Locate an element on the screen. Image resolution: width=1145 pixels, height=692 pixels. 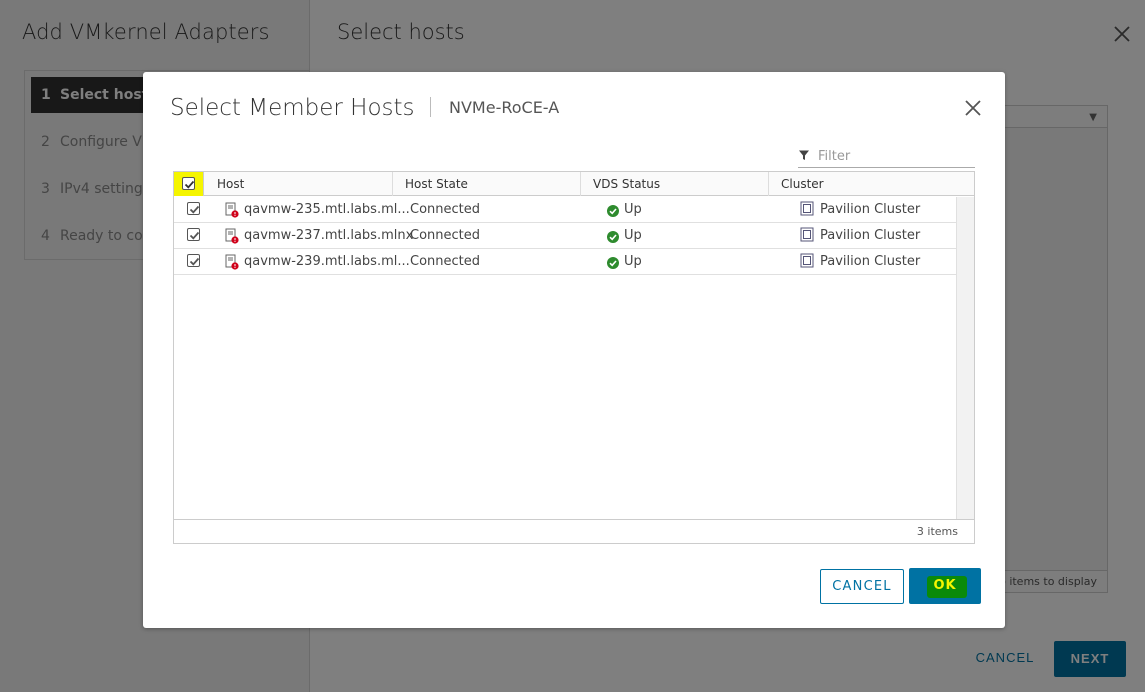
filter-box is located at coordinates (886, 157).